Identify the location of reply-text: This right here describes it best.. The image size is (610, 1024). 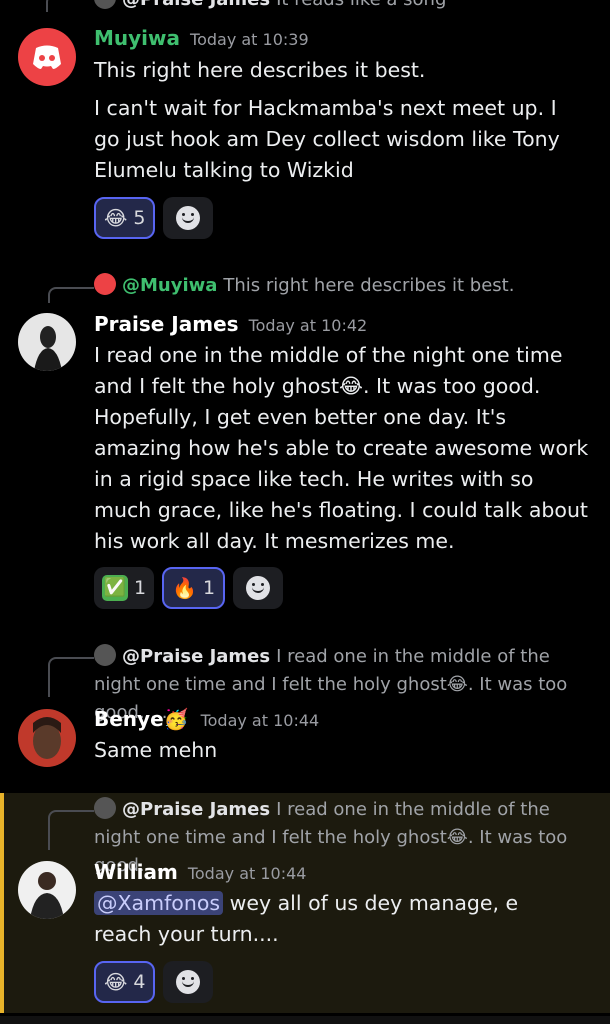
(369, 285).